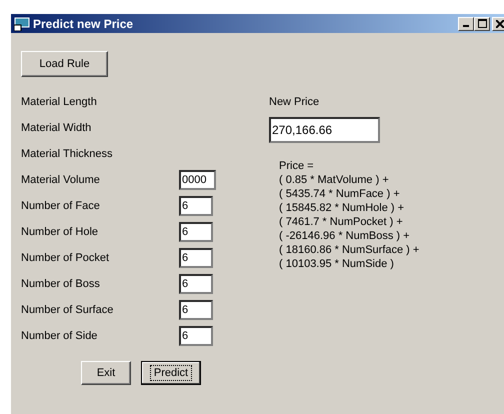  I want to click on formula-line: ( 7461.7 * NumPocket ) +, so click(341, 222).